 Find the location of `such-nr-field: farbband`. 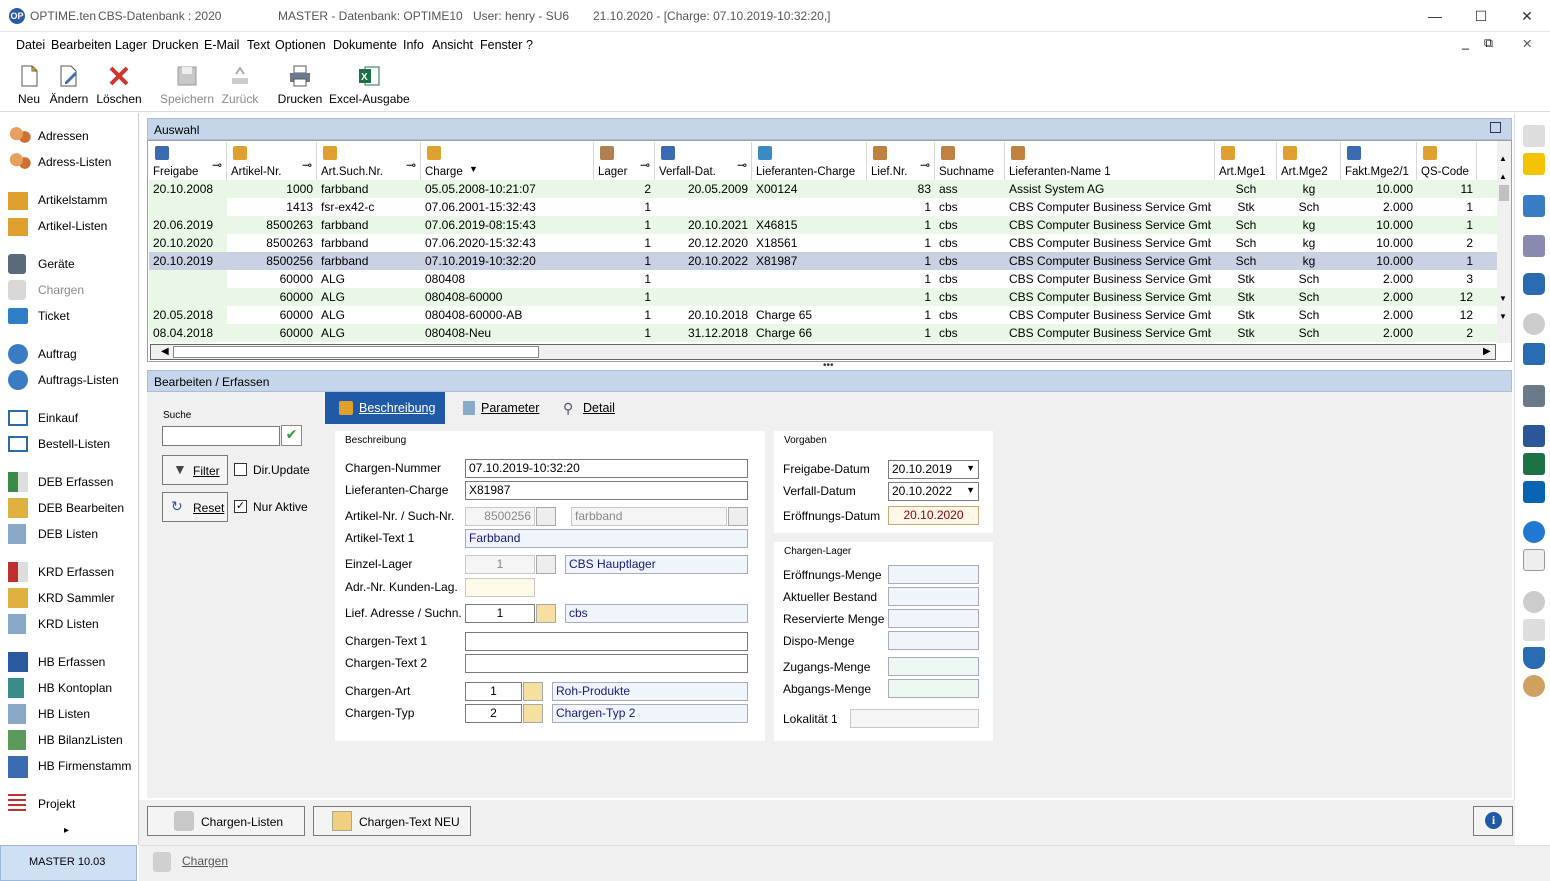

such-nr-field: farbband is located at coordinates (649, 516).